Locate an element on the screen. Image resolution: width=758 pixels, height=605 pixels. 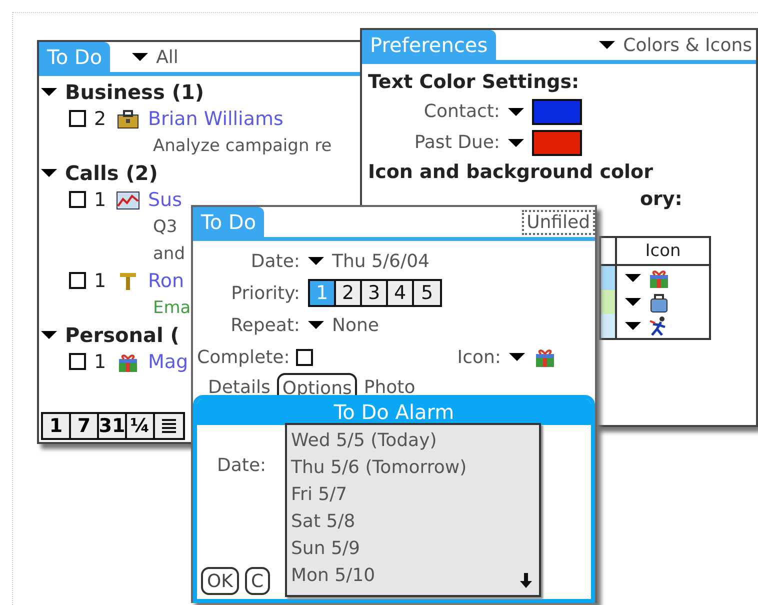
section-heading: ory: is located at coordinates (662, 199).